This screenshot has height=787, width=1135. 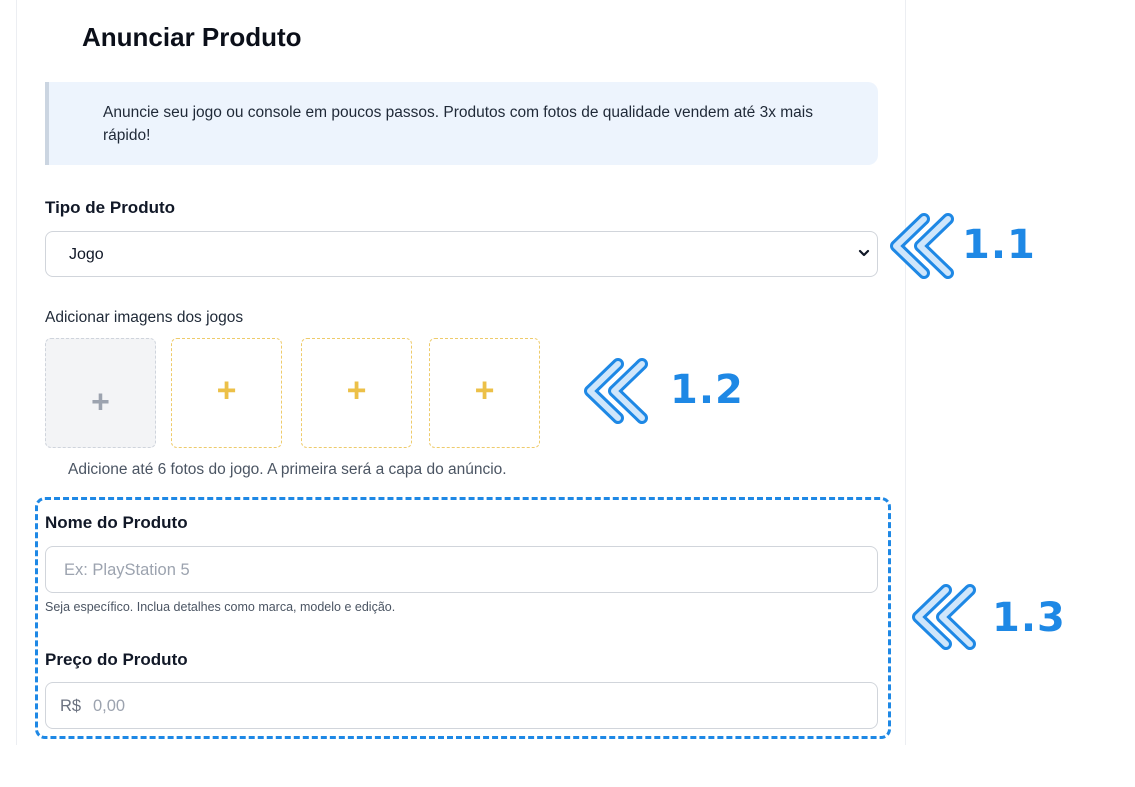 What do you see at coordinates (110, 207) in the screenshot?
I see `product-type-label: Tipo de Produto` at bounding box center [110, 207].